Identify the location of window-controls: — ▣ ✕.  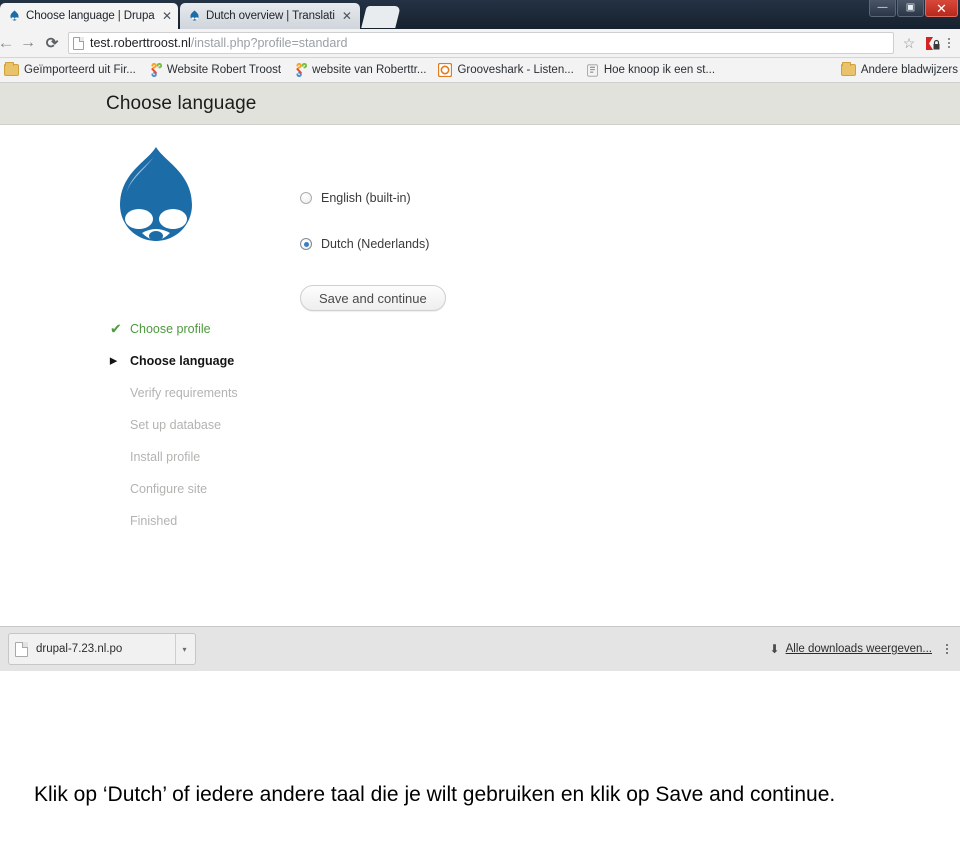
(913, 10).